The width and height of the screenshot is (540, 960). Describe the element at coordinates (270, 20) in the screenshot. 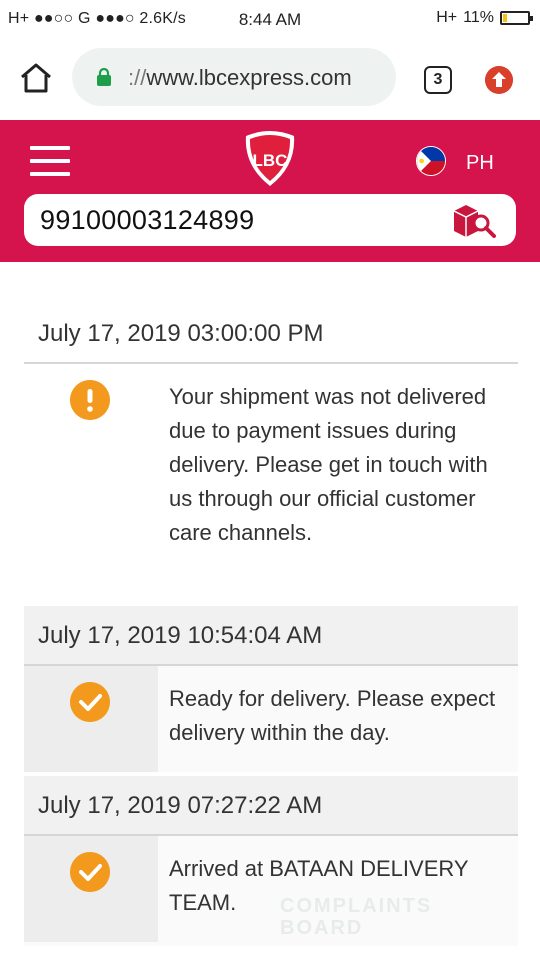

I see `status-bar: H+ ●●○○ G ●●●○ 2.6K/s 8:44 AM H+ 11%` at that location.